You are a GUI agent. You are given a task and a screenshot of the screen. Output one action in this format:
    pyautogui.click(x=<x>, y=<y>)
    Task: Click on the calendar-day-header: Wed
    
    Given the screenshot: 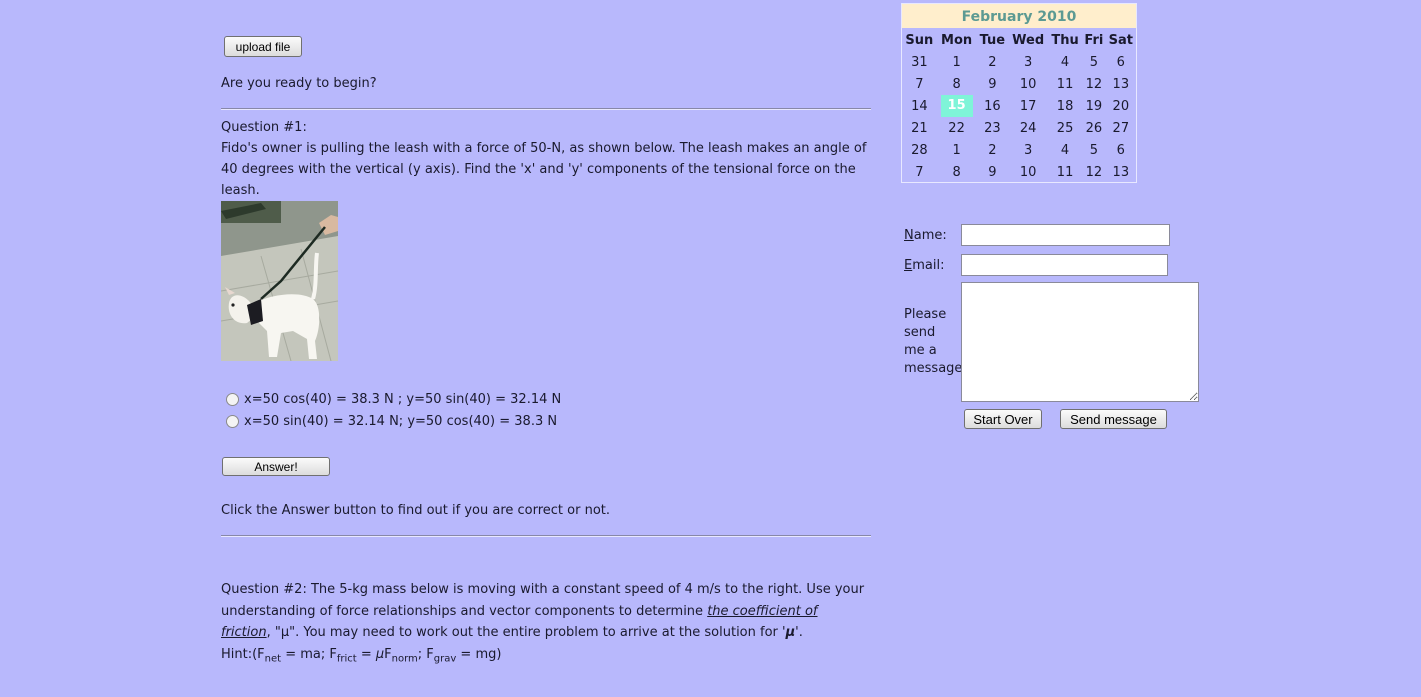 What is the action you would take?
    pyautogui.click(x=1028, y=40)
    